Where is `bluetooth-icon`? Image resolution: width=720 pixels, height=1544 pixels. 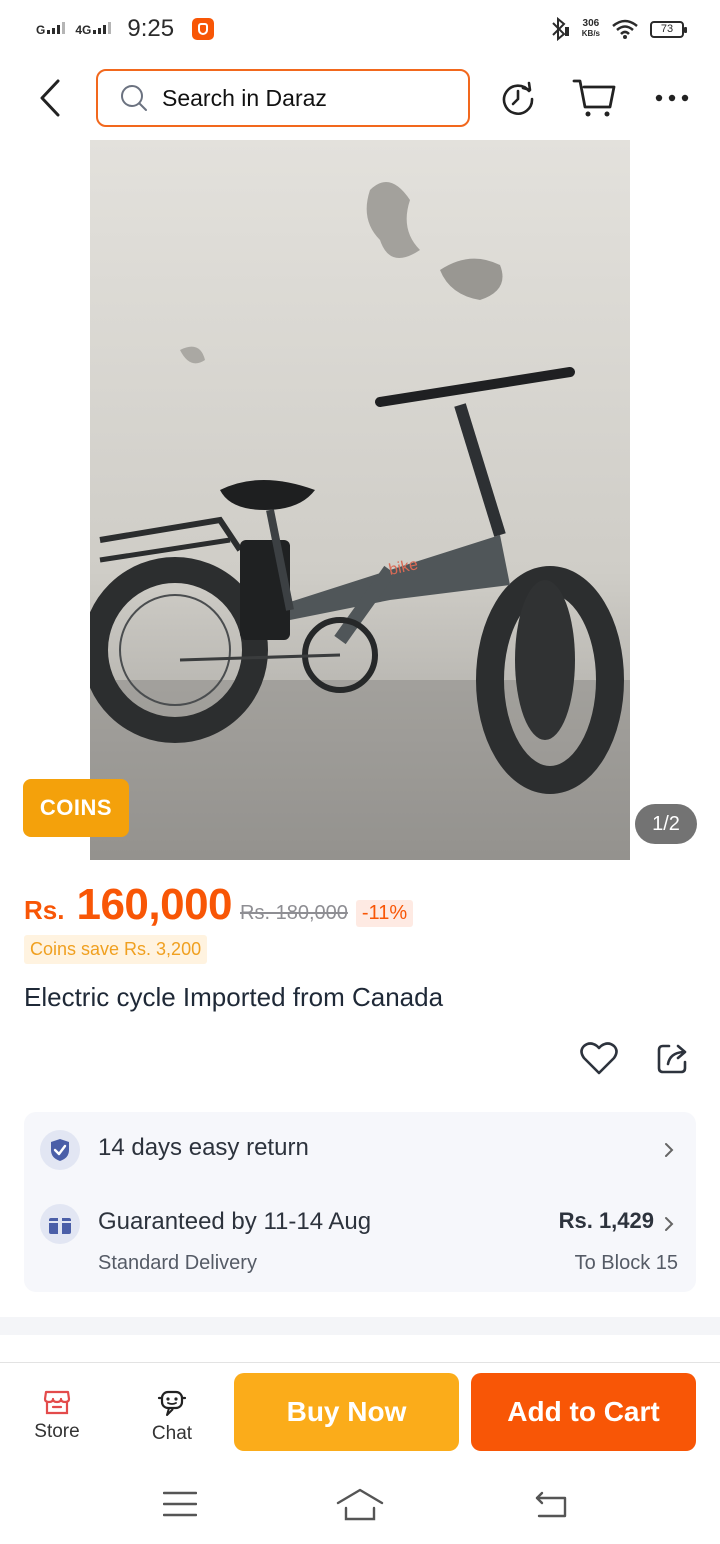
bluetooth-icon is located at coordinates (560, 29).